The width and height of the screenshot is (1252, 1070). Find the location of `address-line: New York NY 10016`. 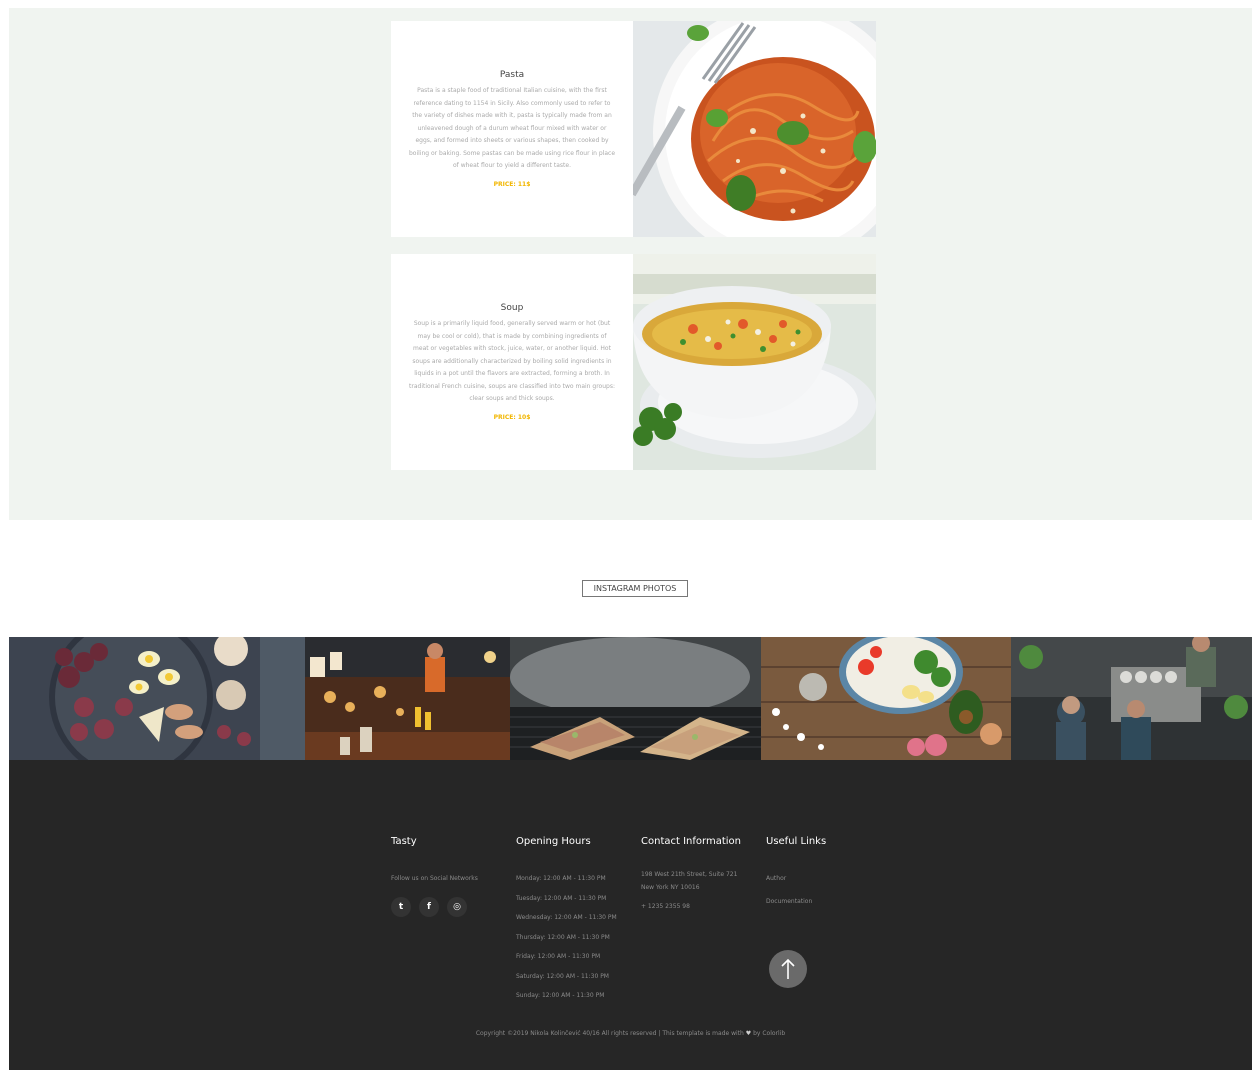

address-line: New York NY 10016 is located at coordinates (670, 887).